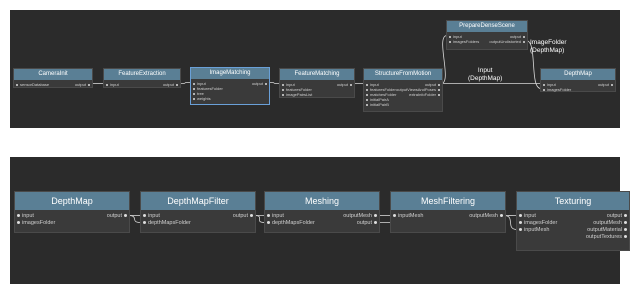 This screenshot has width=630, height=291. I want to click on output-port-outputundistorted: outputUndistorted, so click(507, 41).